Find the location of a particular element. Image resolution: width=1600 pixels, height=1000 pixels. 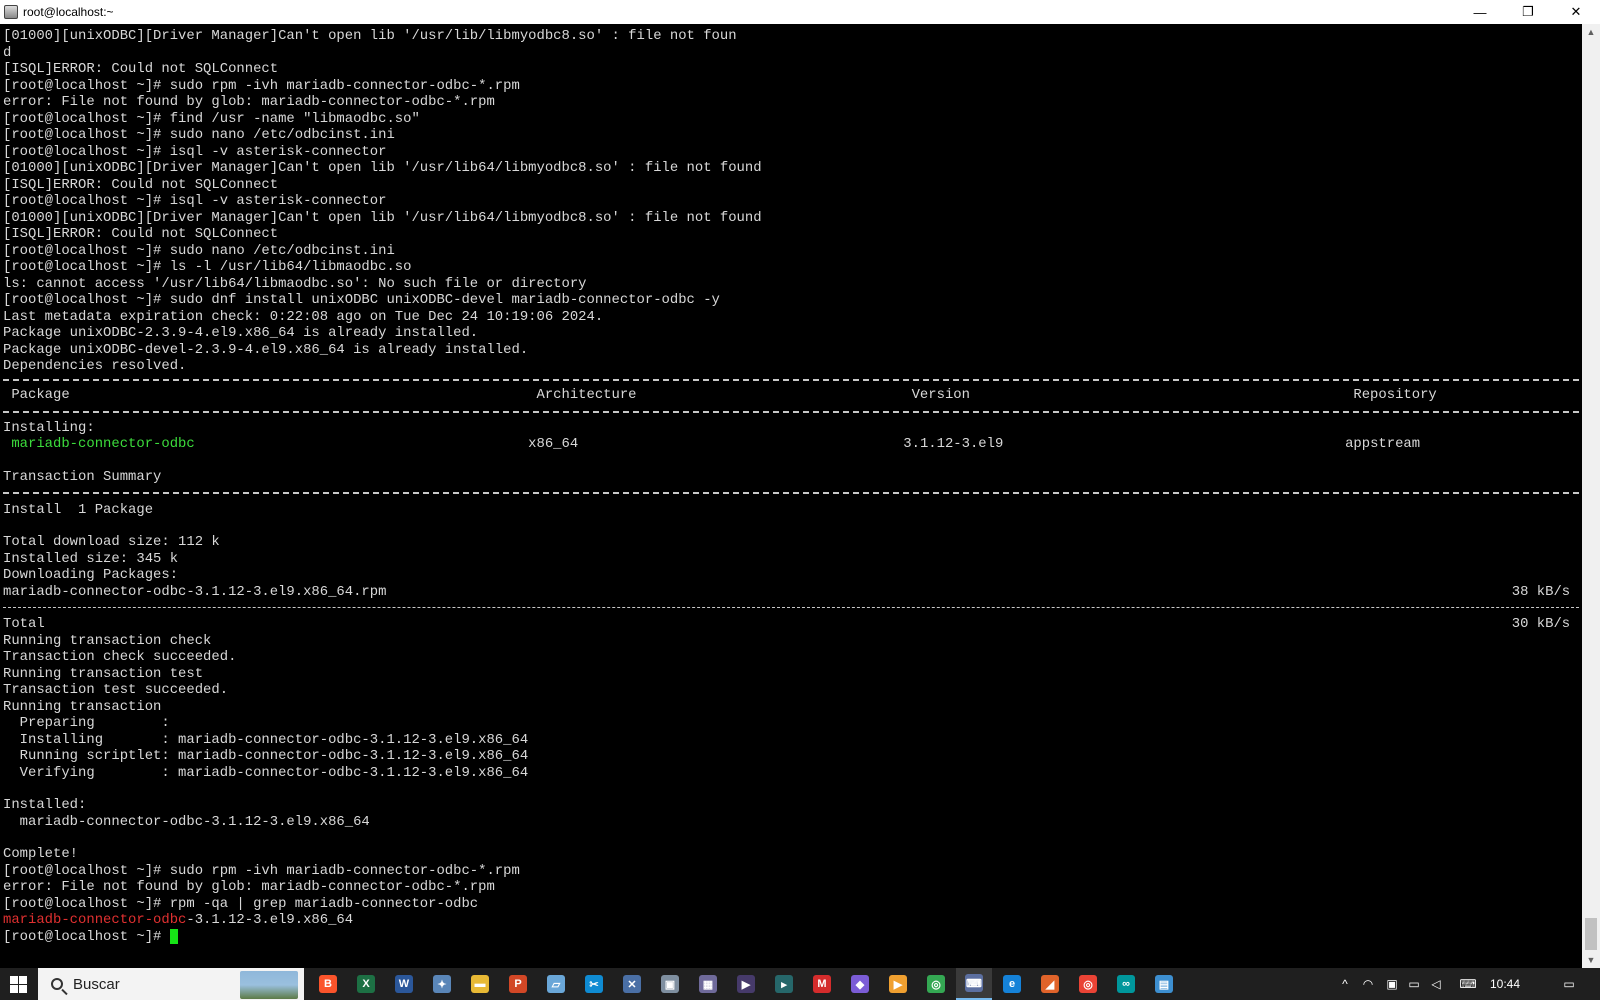

taskbar-app: ✂ is located at coordinates (594, 984).